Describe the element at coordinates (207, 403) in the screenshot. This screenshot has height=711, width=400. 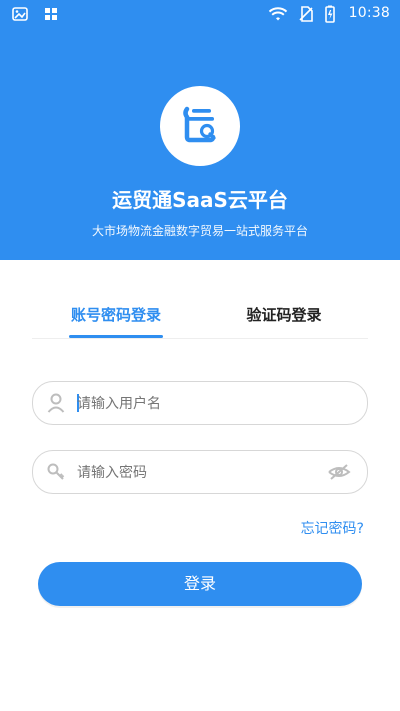
I see `username-input` at that location.